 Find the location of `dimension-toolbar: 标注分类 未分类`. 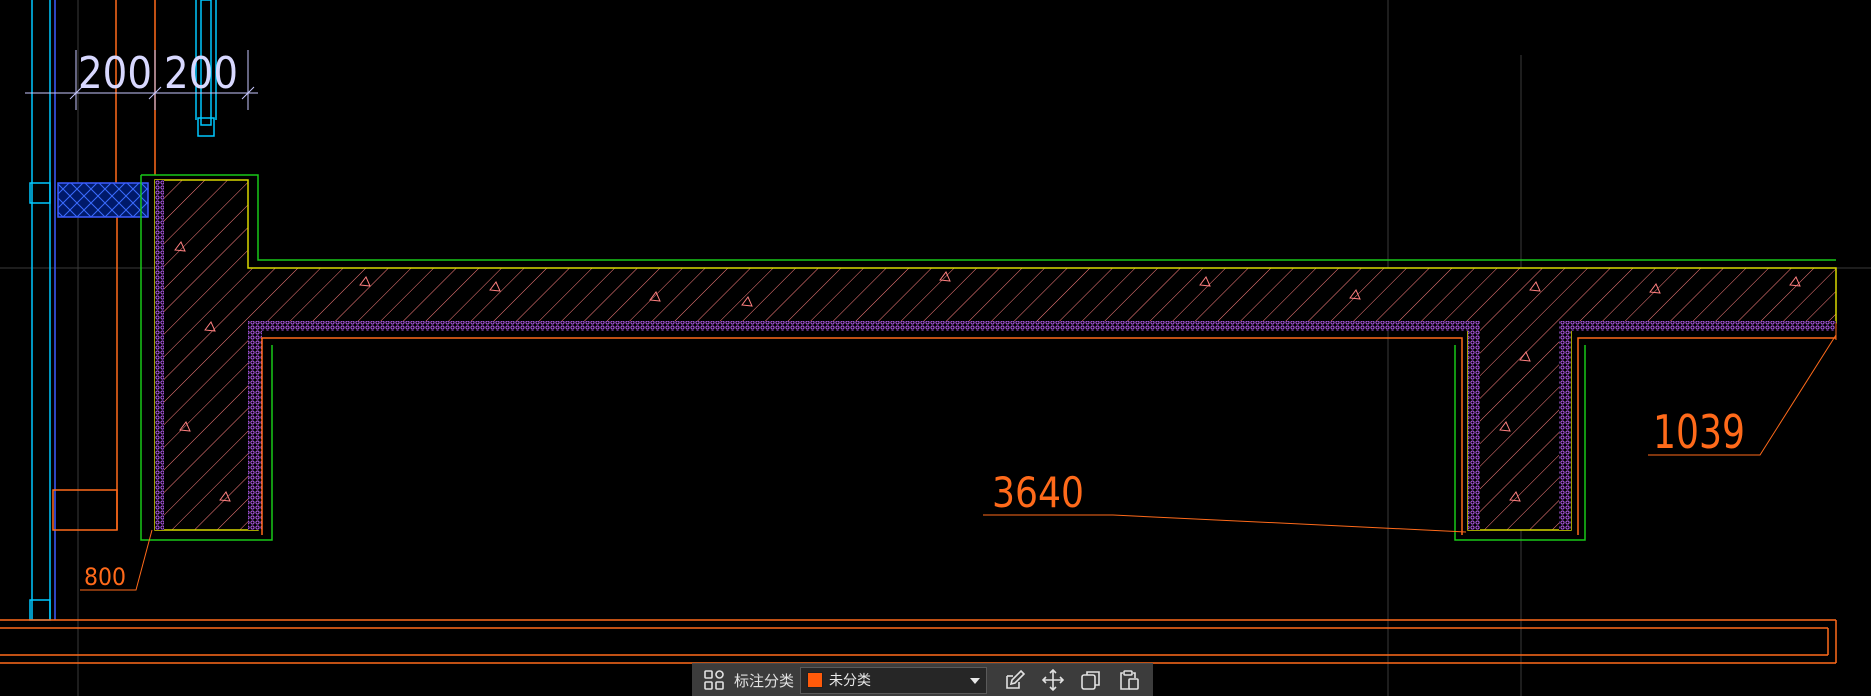

dimension-toolbar: 标注分类 未分类 is located at coordinates (922, 679).